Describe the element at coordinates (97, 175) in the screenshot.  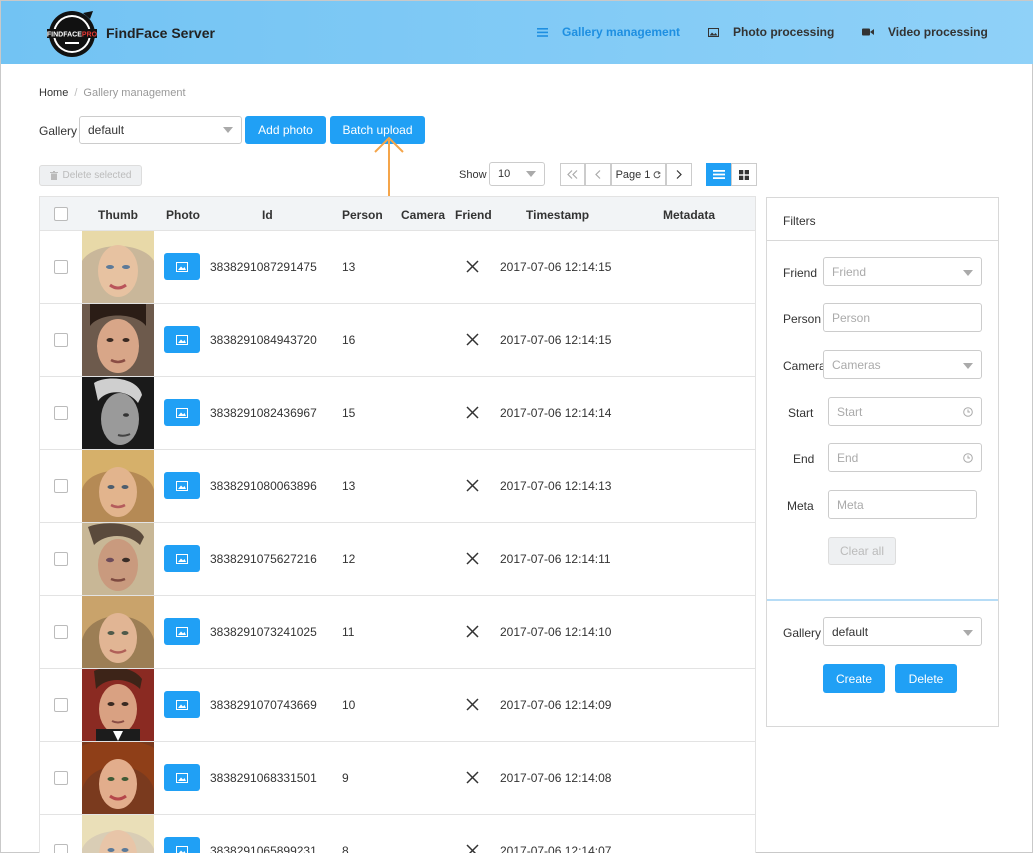
I see `delete-selected-label: Delete selected` at that location.